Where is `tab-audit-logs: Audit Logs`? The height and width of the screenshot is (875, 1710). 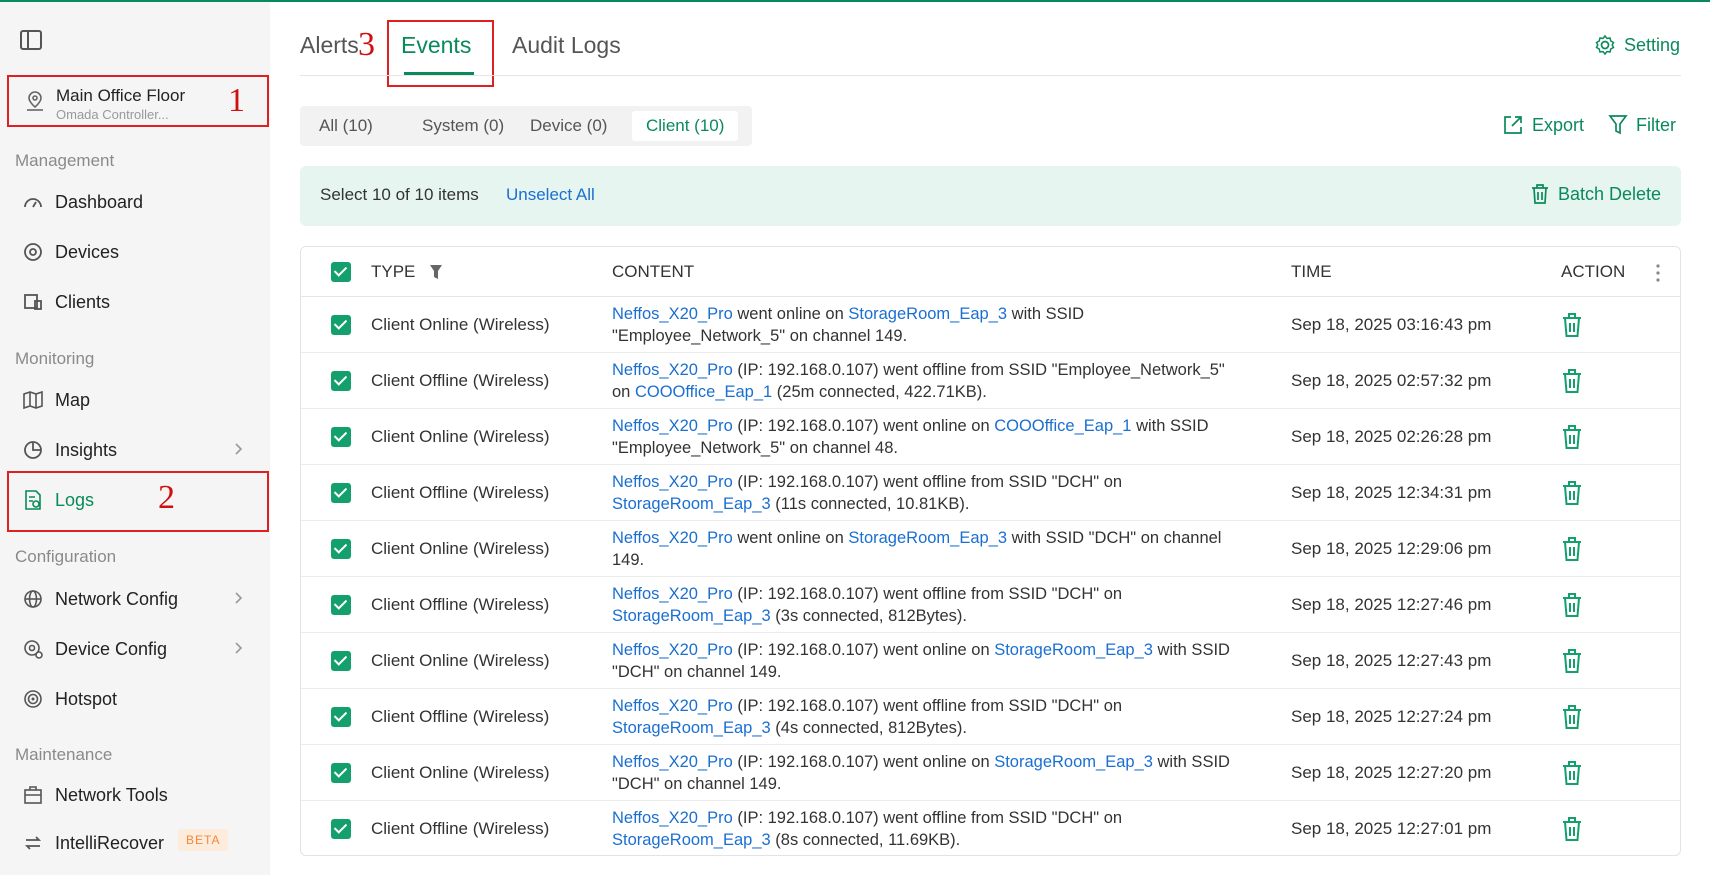 tab-audit-logs: Audit Logs is located at coordinates (566, 45).